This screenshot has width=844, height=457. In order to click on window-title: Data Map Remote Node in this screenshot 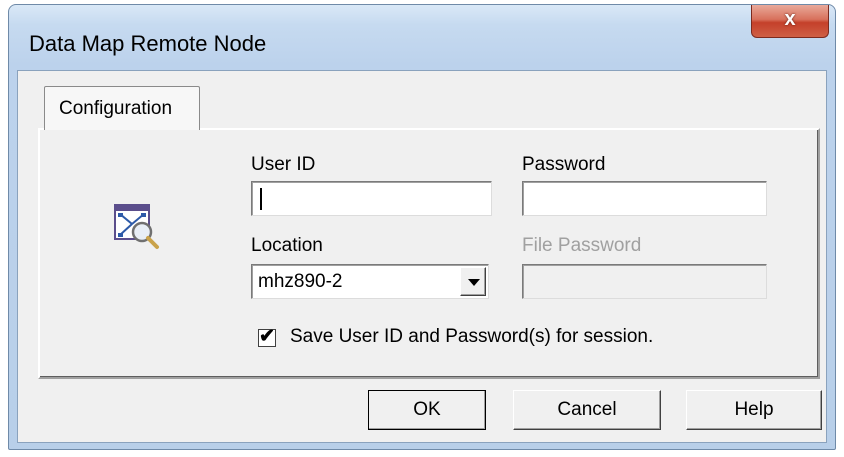, I will do `click(148, 43)`.